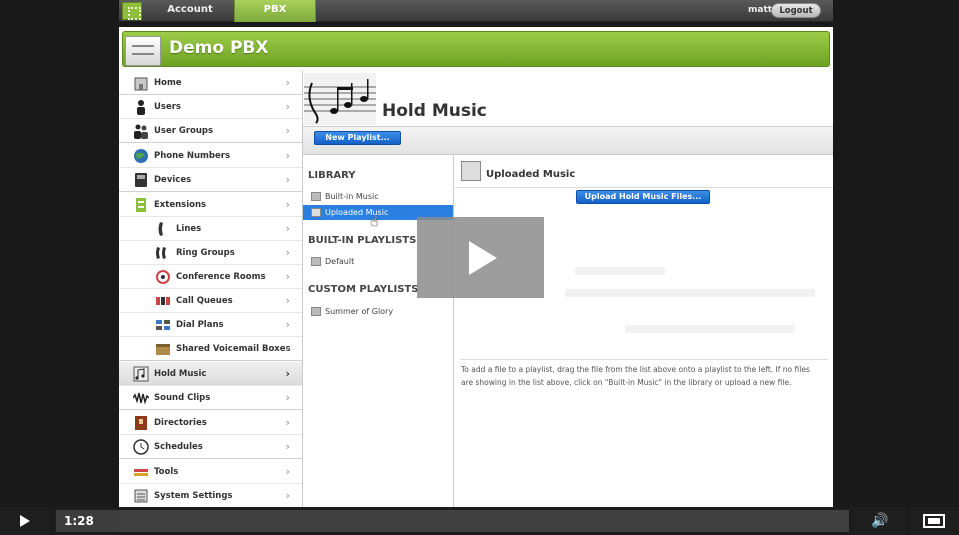 The height and width of the screenshot is (535, 959). Describe the element at coordinates (340, 261) in the screenshot. I see `playlist-item-label: Default` at that location.